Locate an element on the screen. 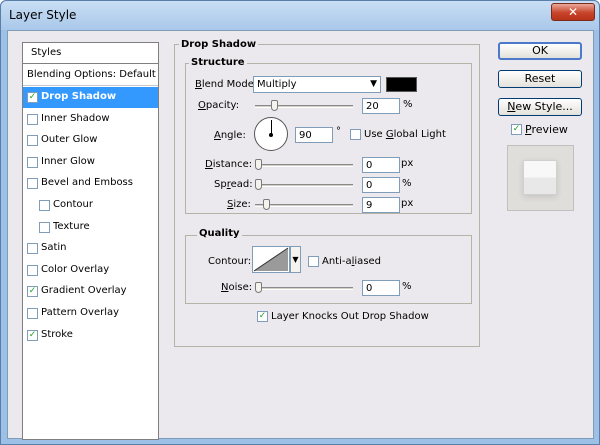 The image size is (600, 445). knockout-label: Layer Knocks Out Drop Shadow is located at coordinates (350, 316).